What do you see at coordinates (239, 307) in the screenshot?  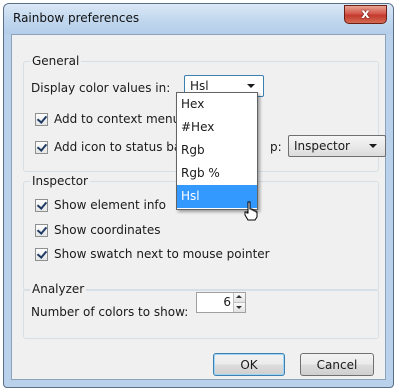 I see `spinner-down-button` at bounding box center [239, 307].